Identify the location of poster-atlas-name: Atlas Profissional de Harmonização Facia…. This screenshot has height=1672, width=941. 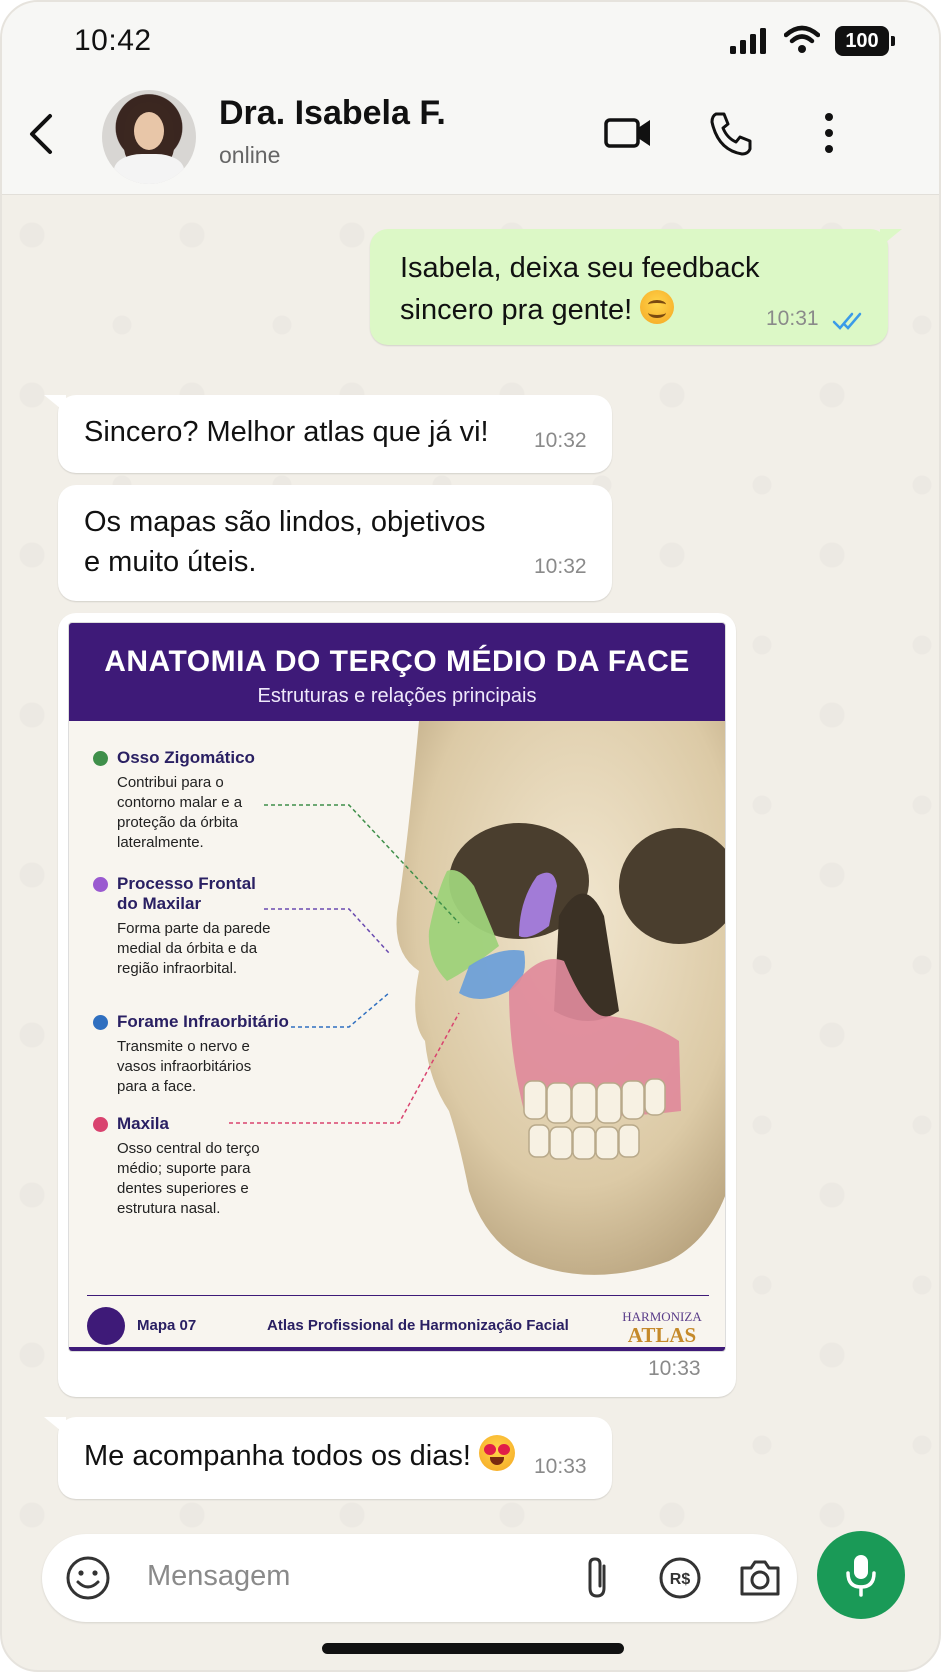
(418, 1325).